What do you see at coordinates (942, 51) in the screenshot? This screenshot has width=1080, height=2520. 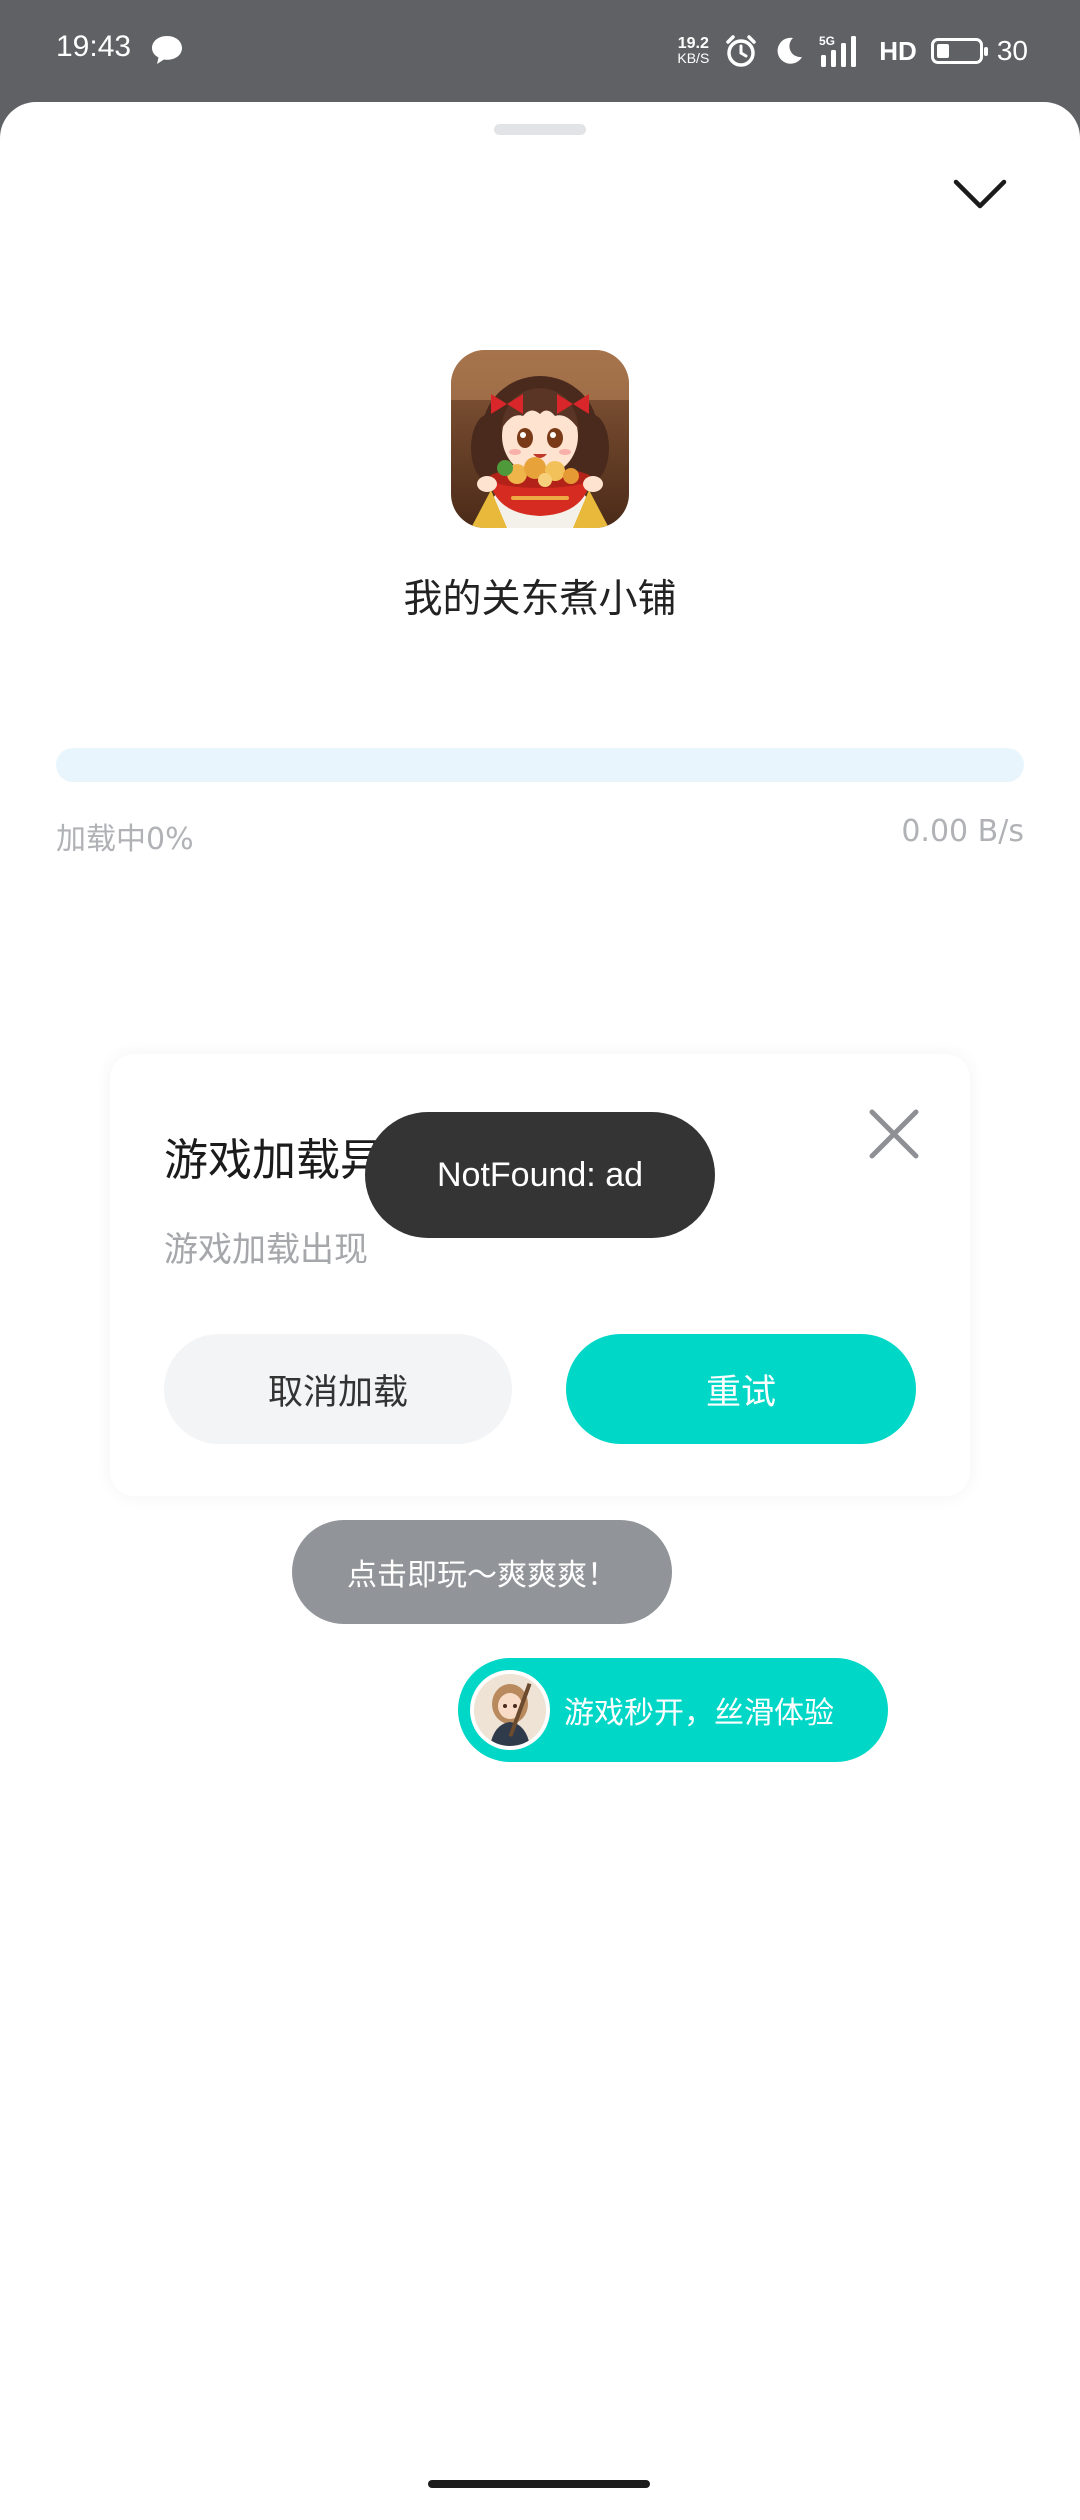 I see `battery-fill` at bounding box center [942, 51].